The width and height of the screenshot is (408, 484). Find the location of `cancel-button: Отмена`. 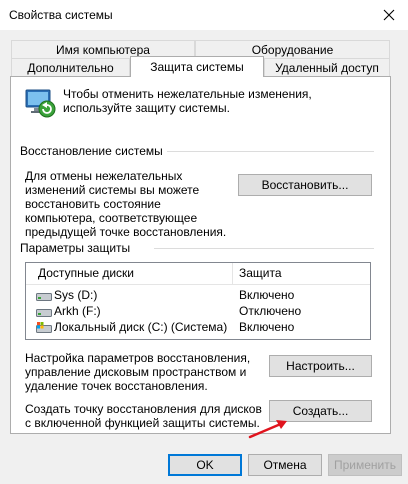

cancel-button: Отмена is located at coordinates (285, 465).